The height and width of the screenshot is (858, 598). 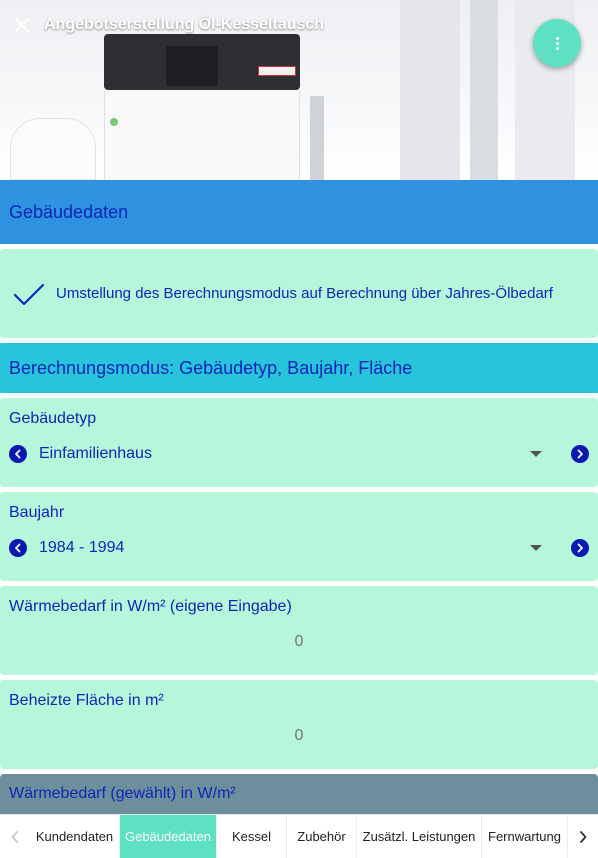 I want to click on field-label: Baujahr, so click(x=37, y=512).